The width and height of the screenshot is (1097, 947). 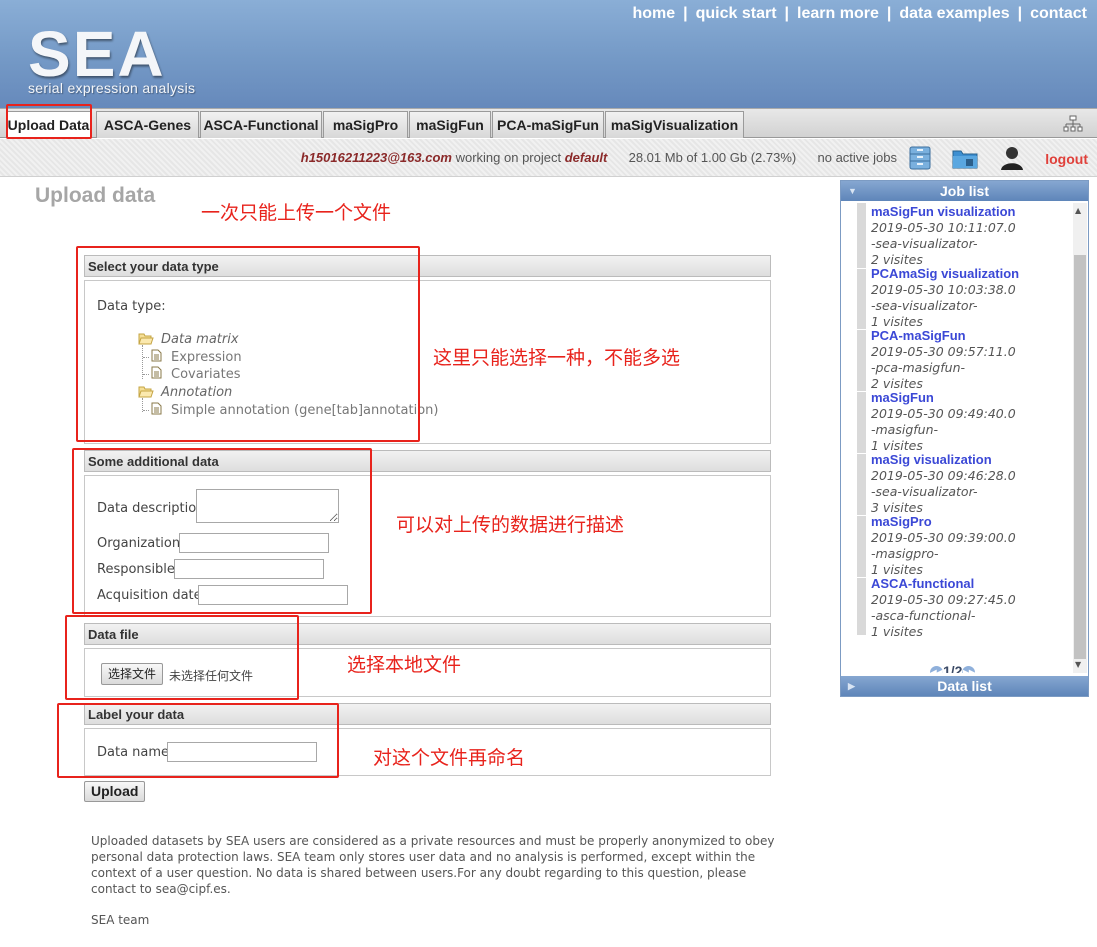 What do you see at coordinates (296, 213) in the screenshot?
I see `annotation-text: 一次只能上传一个文件` at bounding box center [296, 213].